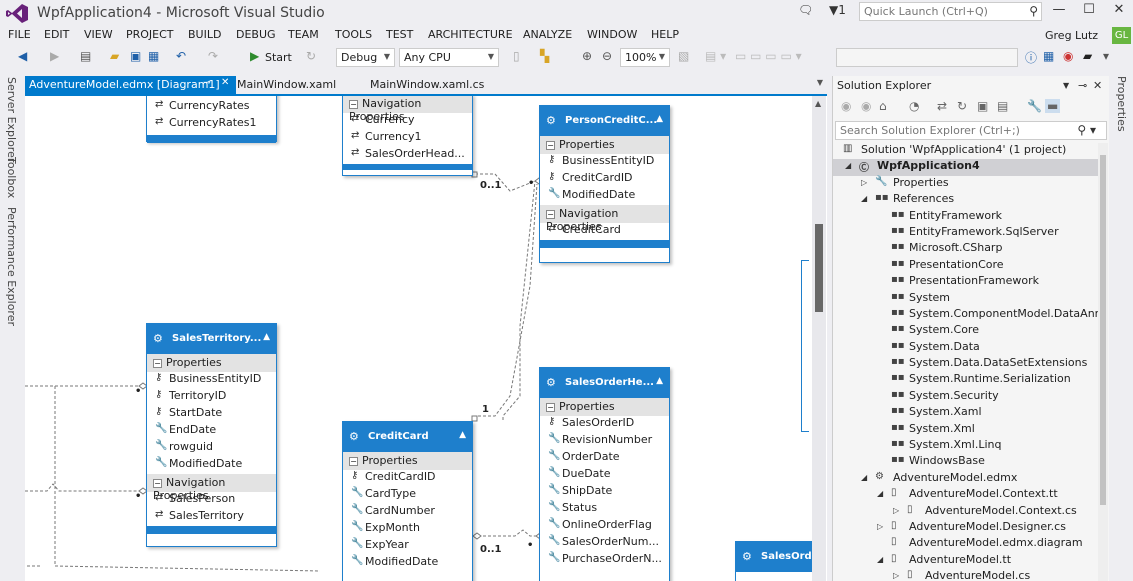 This screenshot has height=581, width=1133. Describe the element at coordinates (211, 517) in the screenshot. I see `property-row: ⇄ SalesTerritory` at that location.